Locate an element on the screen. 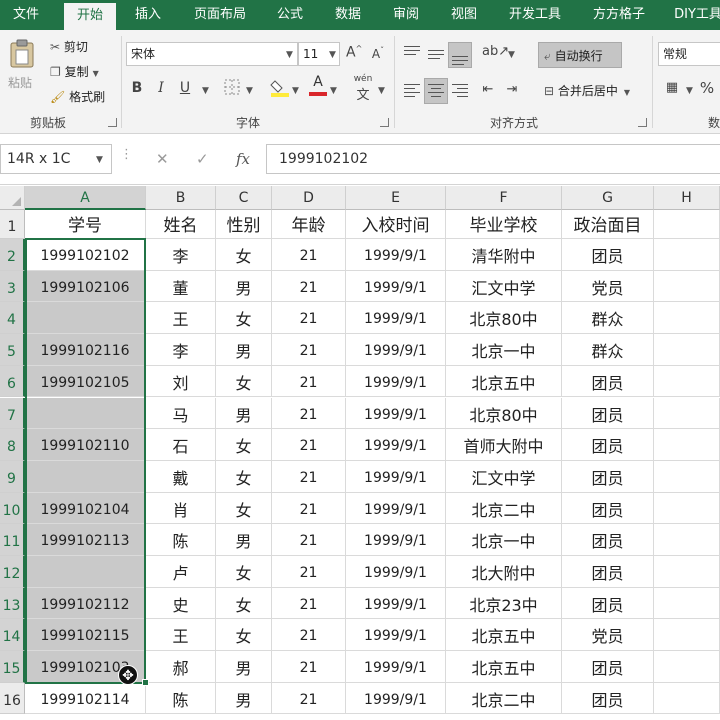 This screenshot has height=720, width=720. tab-home: 开始 is located at coordinates (90, 16).